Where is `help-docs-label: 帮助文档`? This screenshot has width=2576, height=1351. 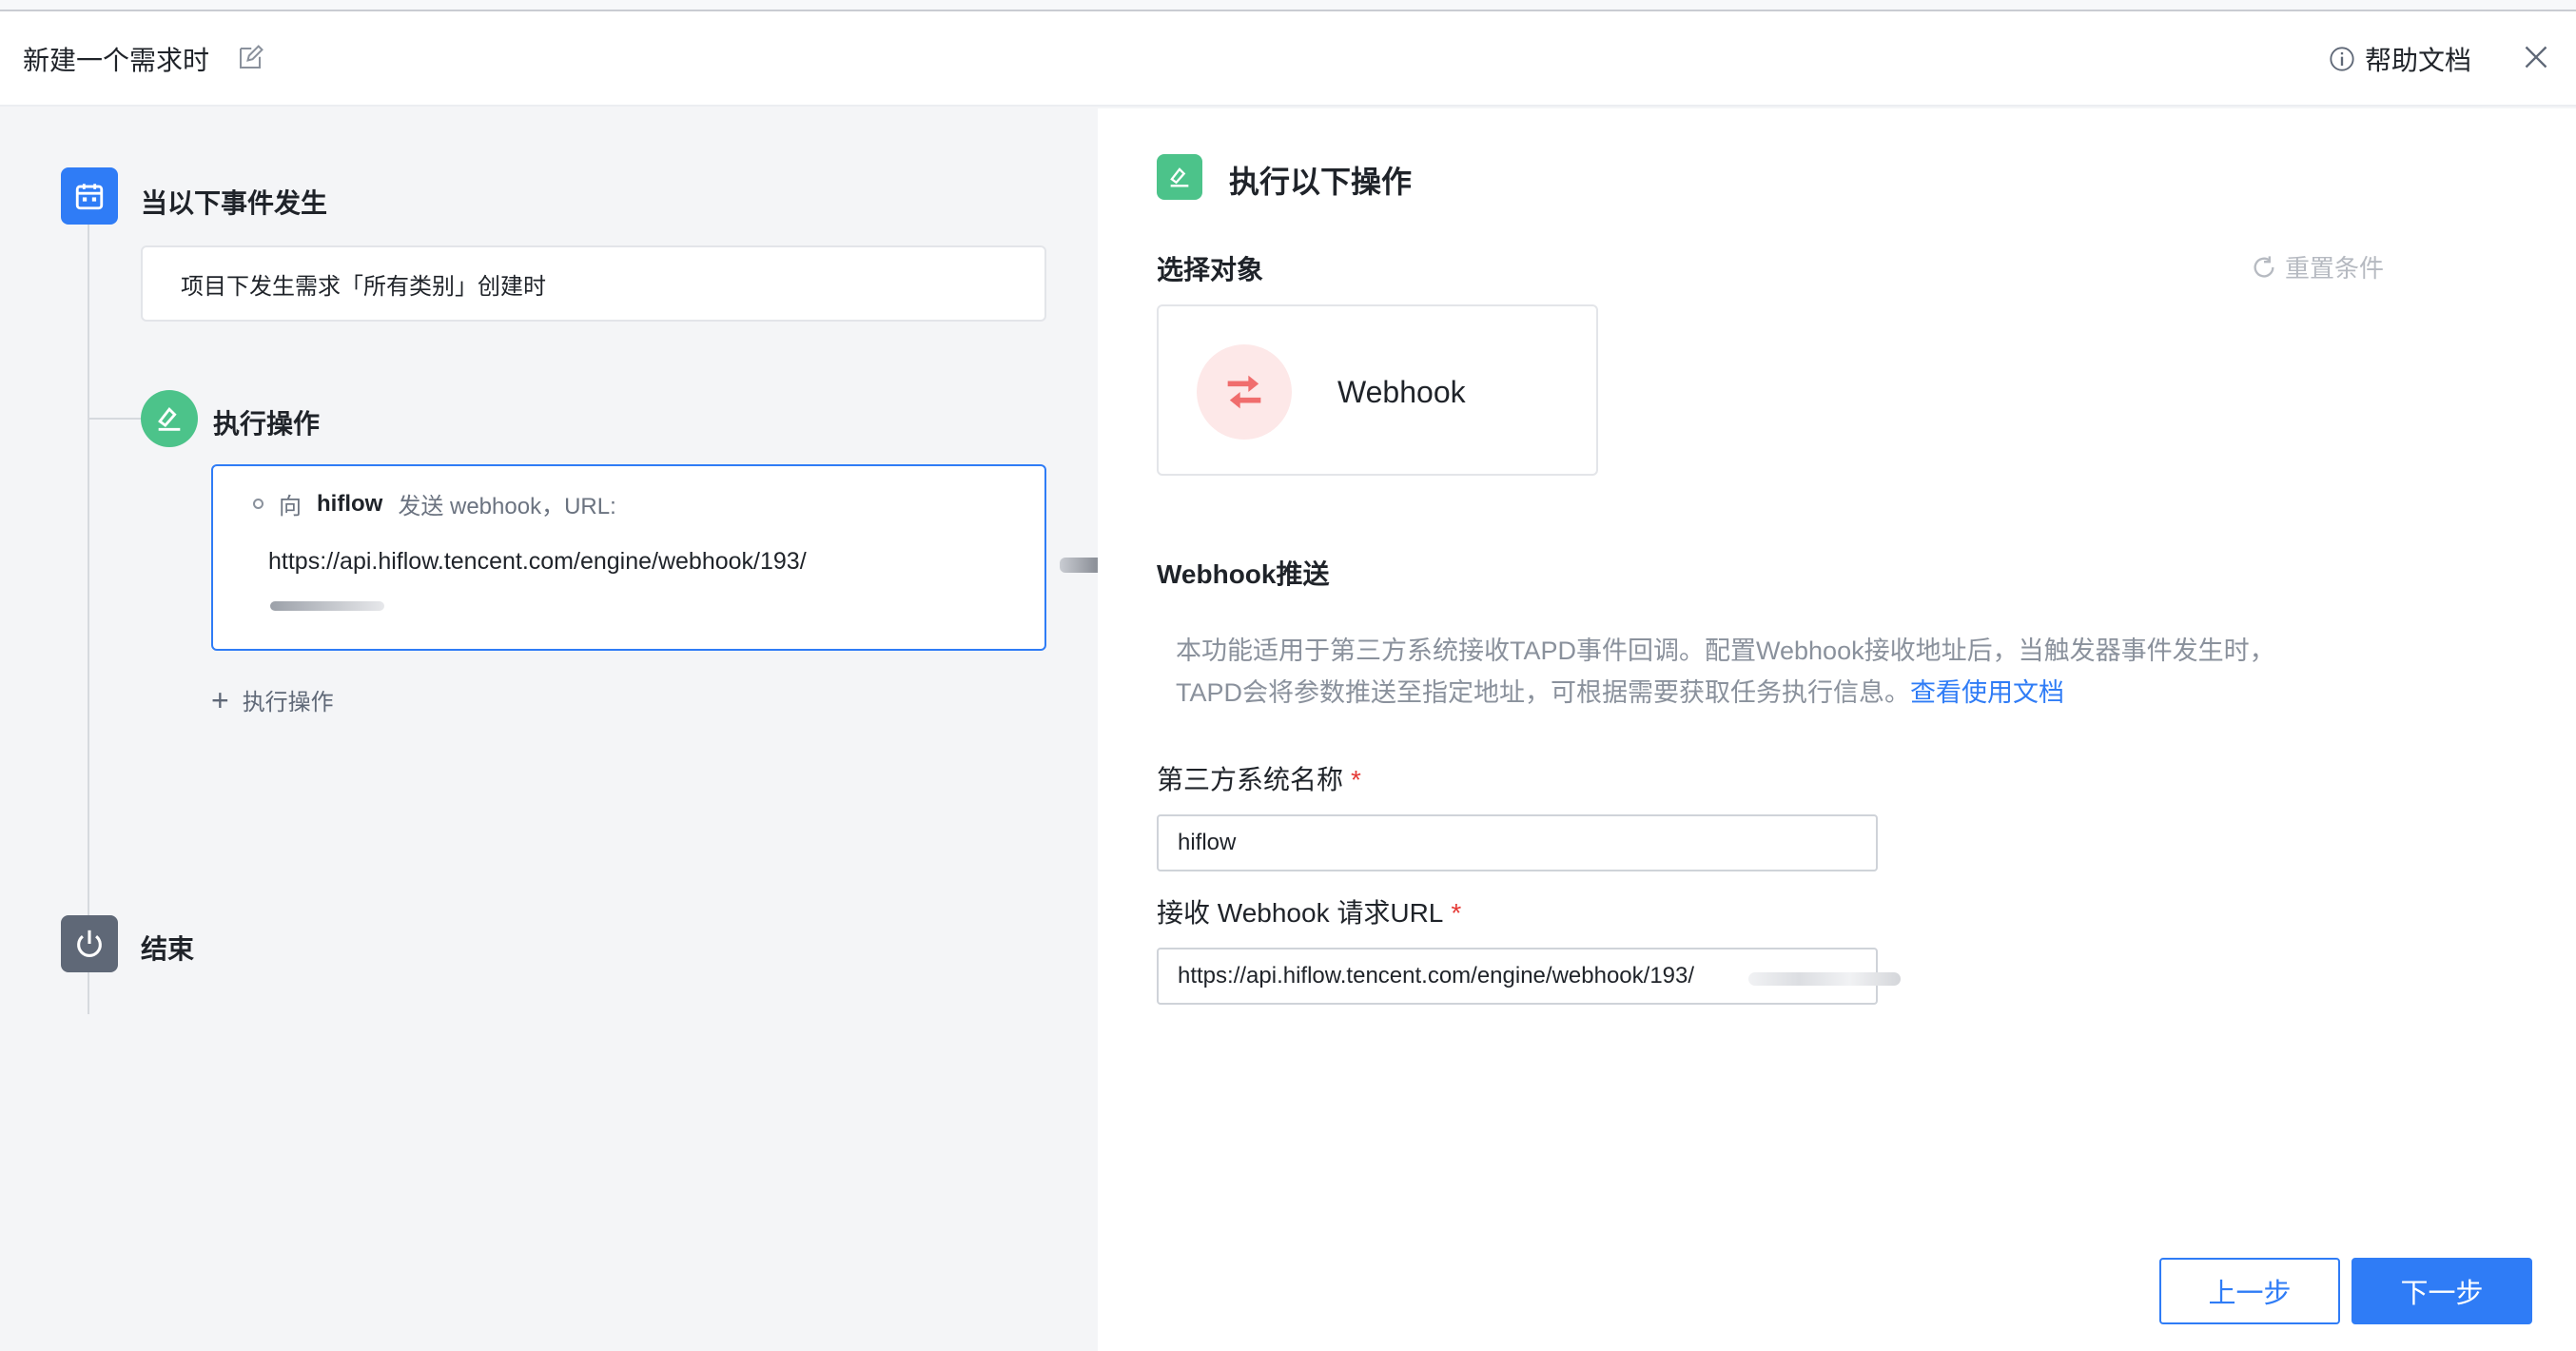 help-docs-label: 帮助文档 is located at coordinates (2418, 60).